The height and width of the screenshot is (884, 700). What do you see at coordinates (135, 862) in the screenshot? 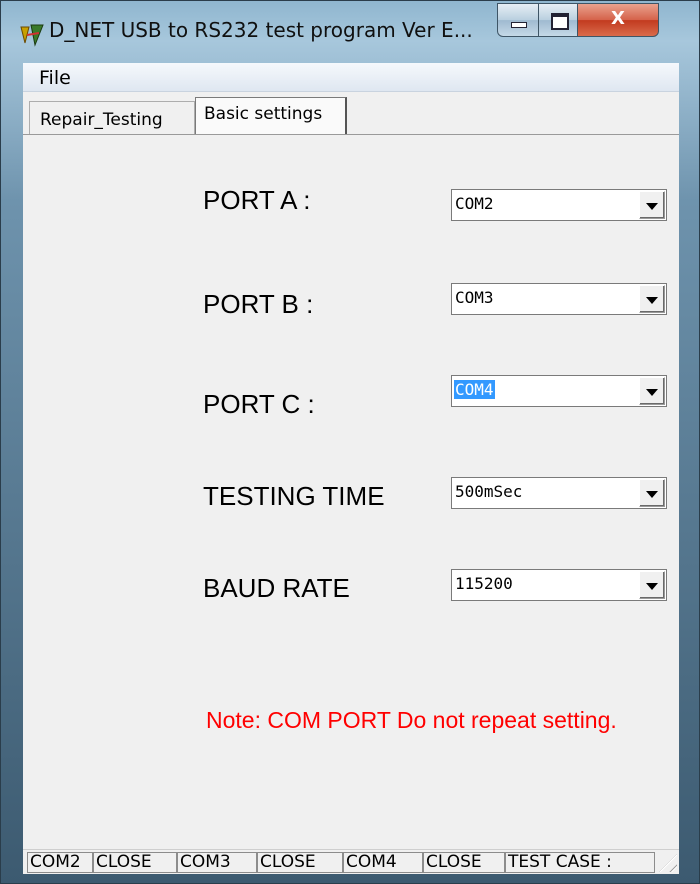
I see `status-port-a-state: CLOSE` at bounding box center [135, 862].